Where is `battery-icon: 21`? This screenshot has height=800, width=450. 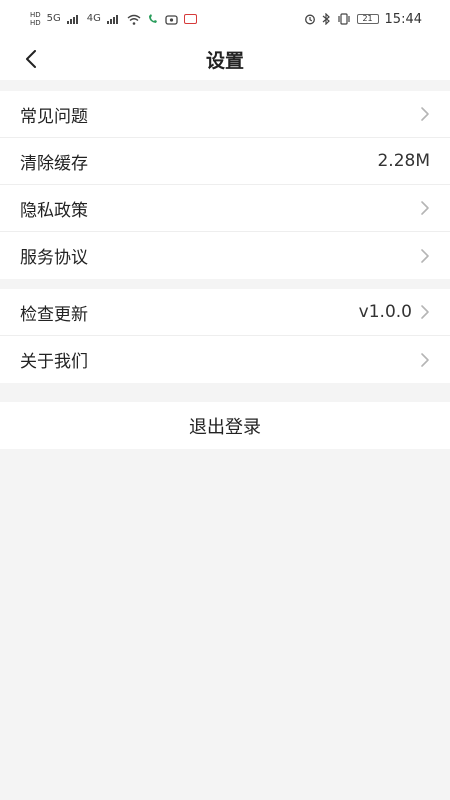
battery-icon: 21 is located at coordinates (367, 19).